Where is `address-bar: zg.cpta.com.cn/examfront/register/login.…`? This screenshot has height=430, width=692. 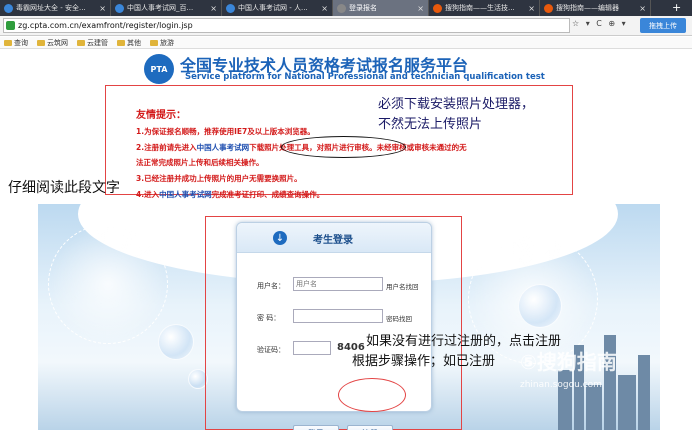
address-bar: zg.cpta.com.cn/examfront/register/login.… is located at coordinates (346, 26).